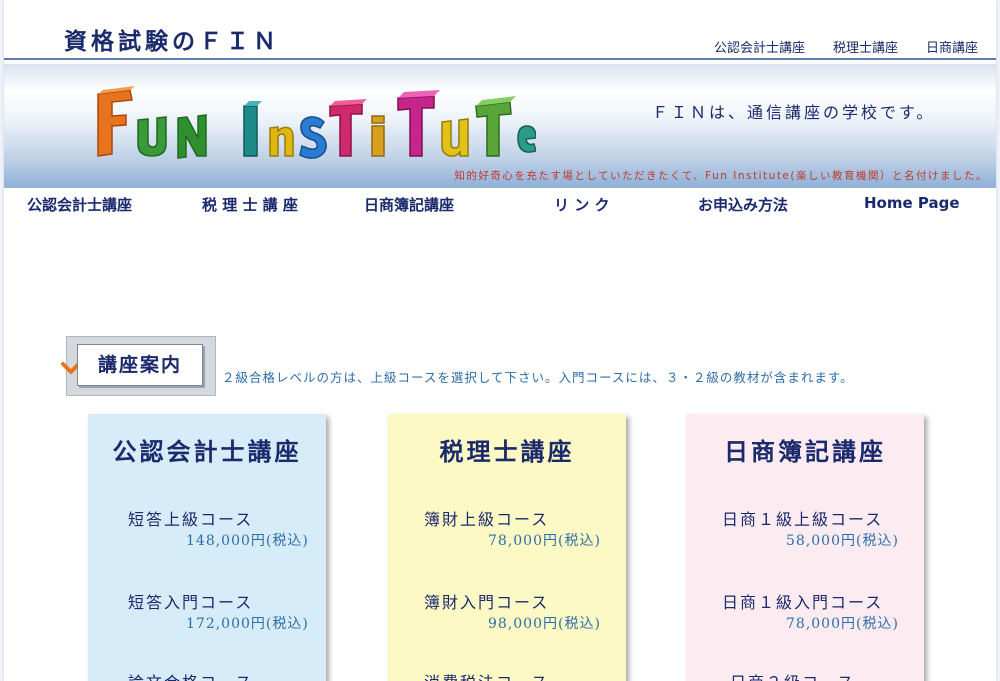 The image size is (1000, 681). I want to click on section-title: 講座案内, so click(140, 365).